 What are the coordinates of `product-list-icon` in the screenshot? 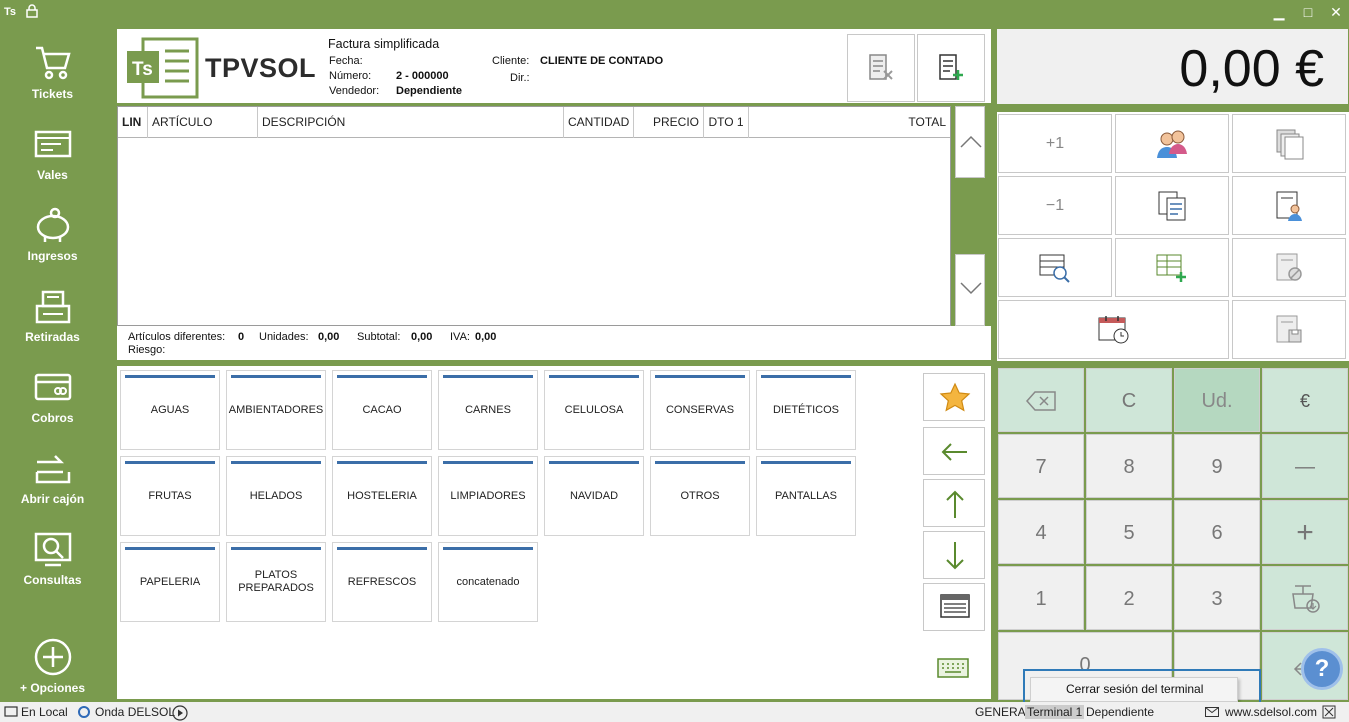 It's located at (955, 606).